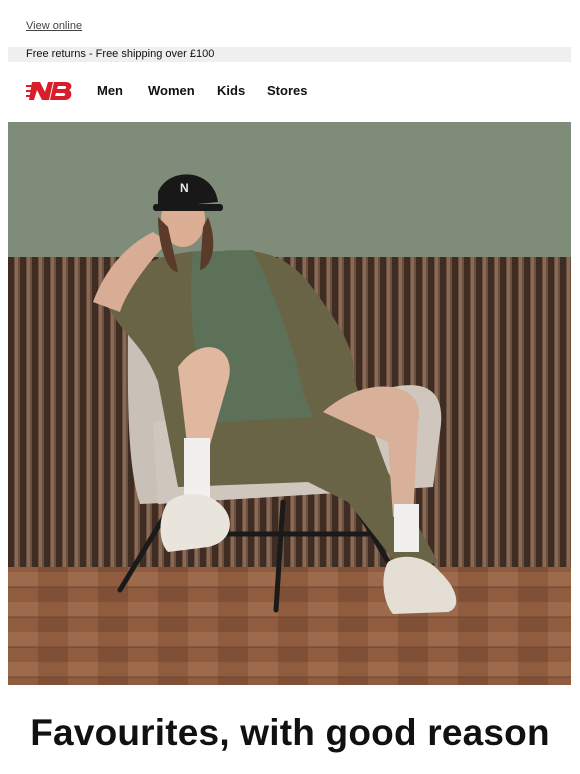  I want to click on new-balance-logo-icon, so click(50, 91).